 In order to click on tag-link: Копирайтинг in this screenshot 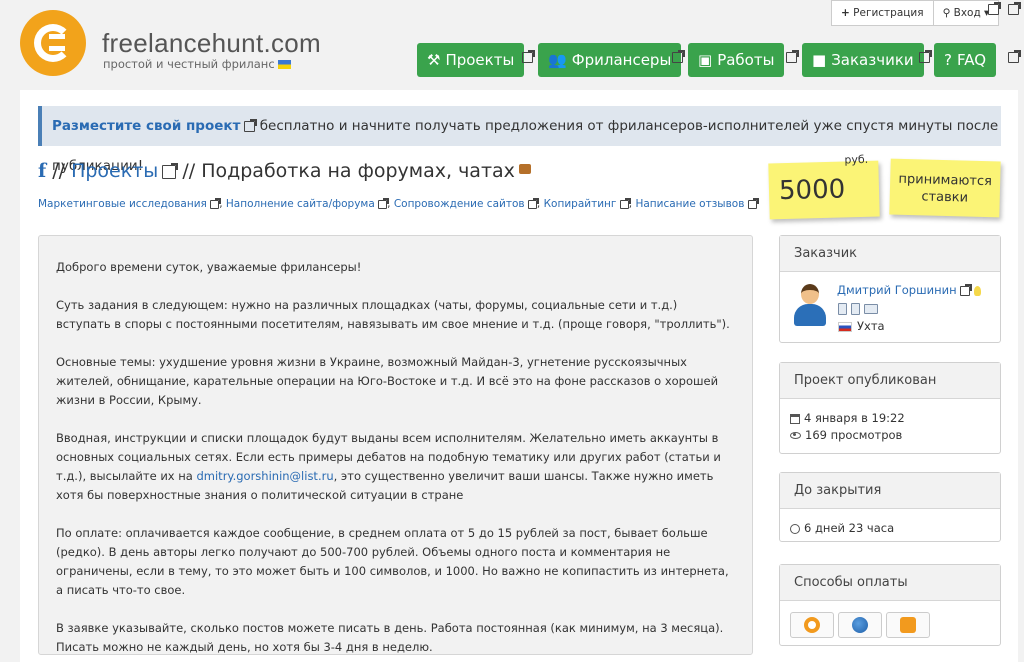, I will do `click(580, 204)`.